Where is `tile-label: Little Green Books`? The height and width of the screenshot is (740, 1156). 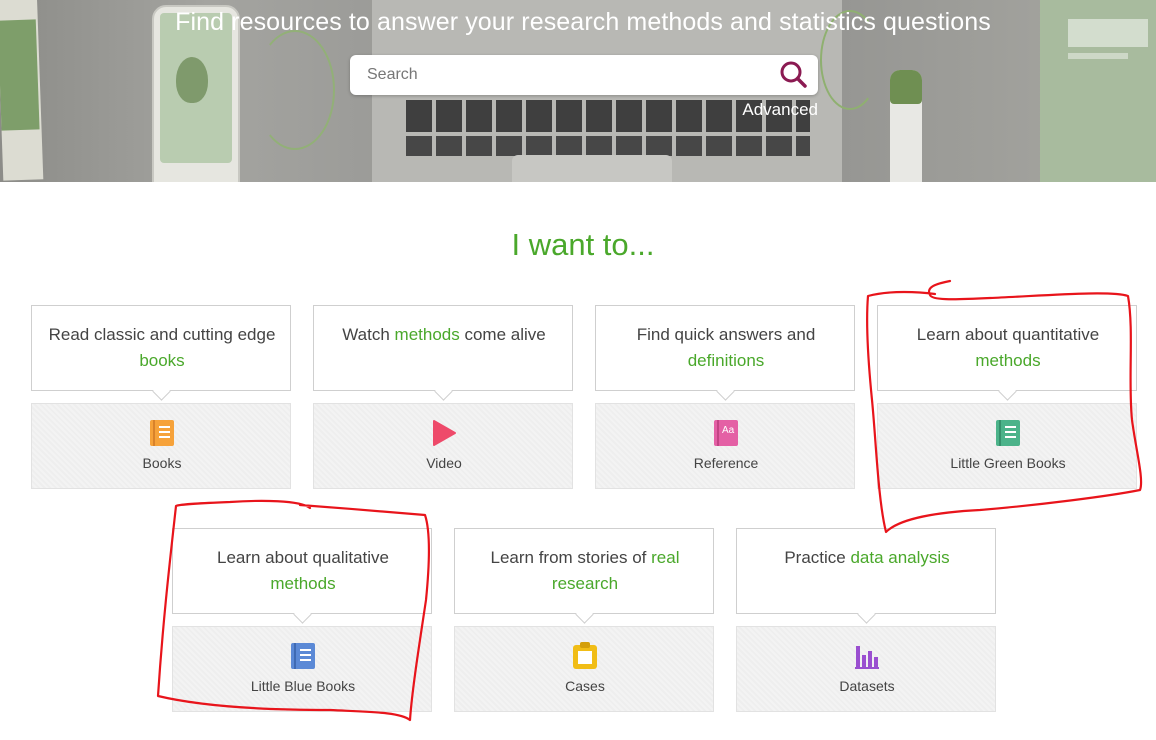
tile-label: Little Green Books is located at coordinates (1008, 463).